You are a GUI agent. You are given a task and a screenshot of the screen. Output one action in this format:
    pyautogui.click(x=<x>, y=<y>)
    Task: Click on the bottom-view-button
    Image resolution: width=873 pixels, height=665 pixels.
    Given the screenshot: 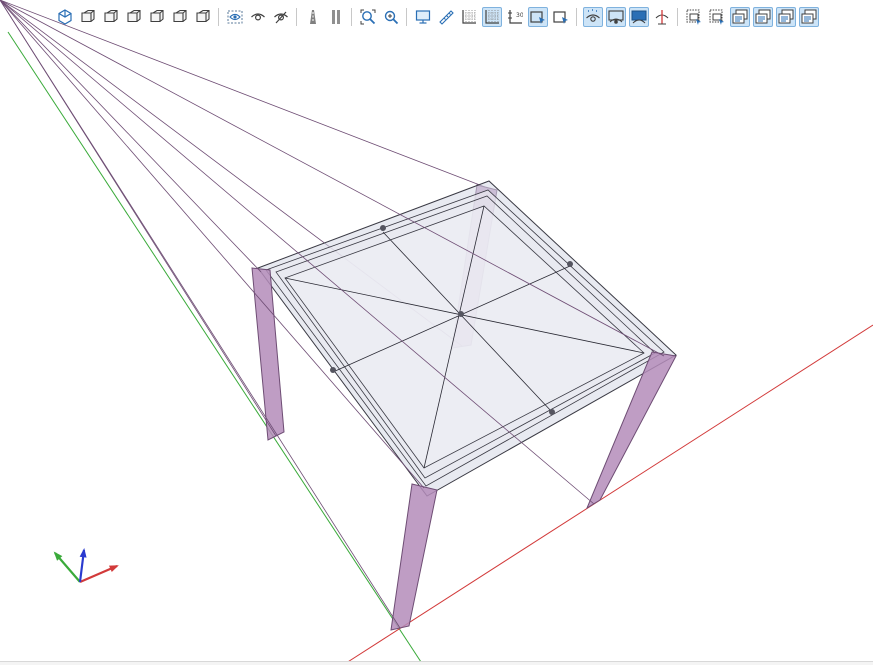 What is the action you would take?
    pyautogui.click(x=203, y=17)
    